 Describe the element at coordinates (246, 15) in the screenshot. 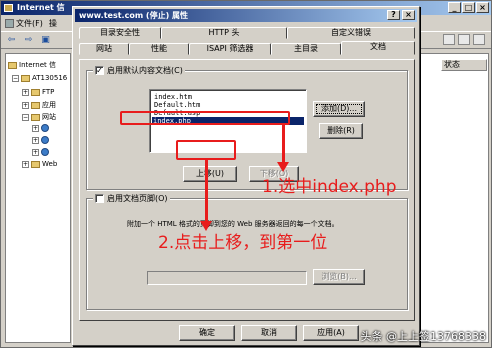

I see `dialog-titlebar: www.test.com (停止) 属性 ? ×` at that location.